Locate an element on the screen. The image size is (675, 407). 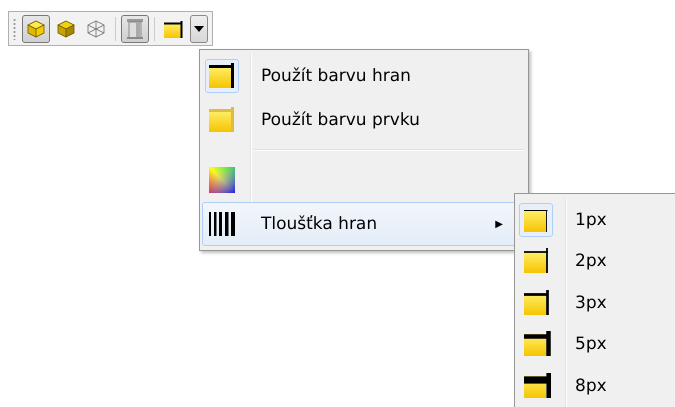
thickness-menu-item: 3px is located at coordinates (596, 303).